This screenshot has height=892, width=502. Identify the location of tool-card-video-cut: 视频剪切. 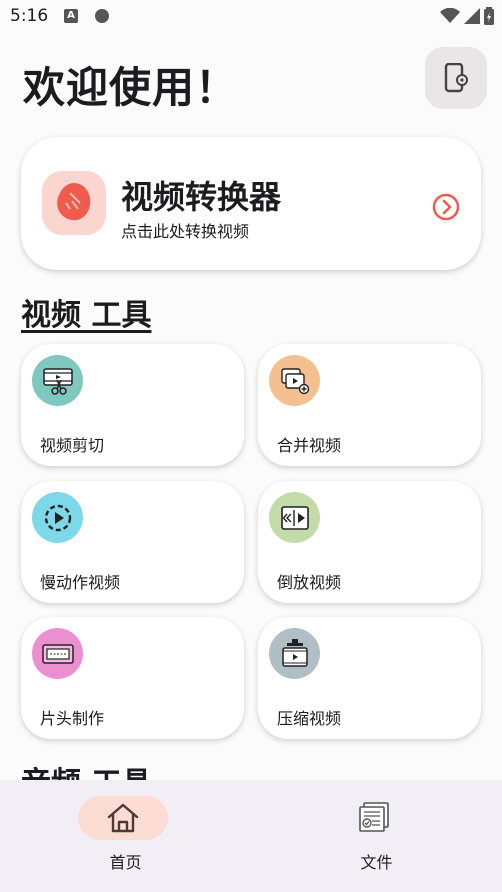
(132, 405).